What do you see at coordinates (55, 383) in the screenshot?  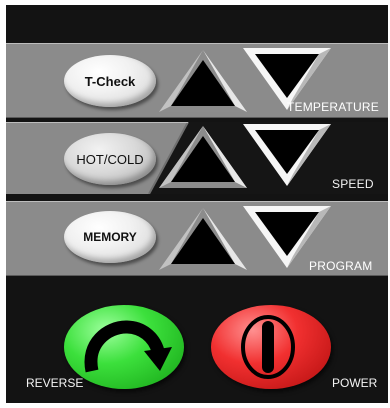 I see `reverse-label: REVERSE` at bounding box center [55, 383].